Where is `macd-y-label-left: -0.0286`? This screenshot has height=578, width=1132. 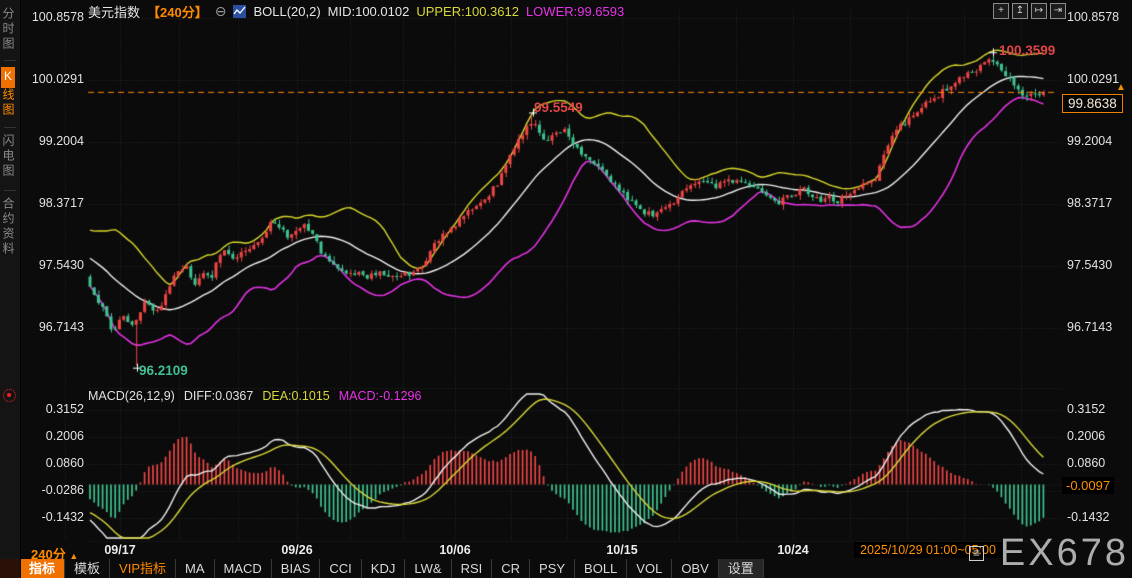 macd-y-label-left: -0.0286 is located at coordinates (62, 490).